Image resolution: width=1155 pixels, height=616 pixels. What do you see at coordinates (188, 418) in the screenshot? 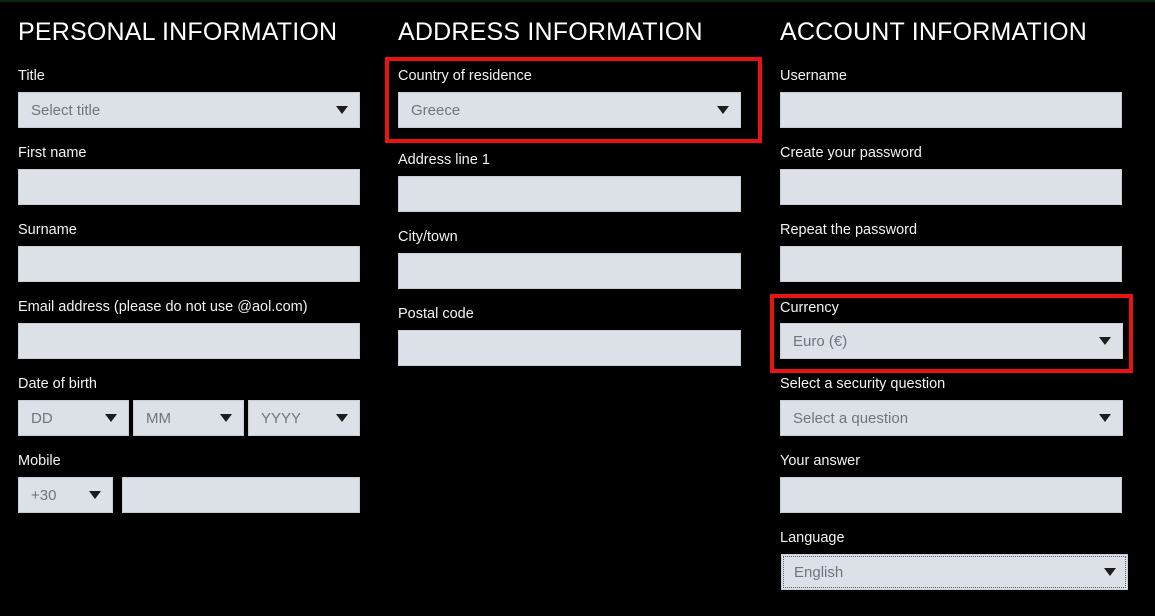
I see `dob-month-select: MM` at bounding box center [188, 418].